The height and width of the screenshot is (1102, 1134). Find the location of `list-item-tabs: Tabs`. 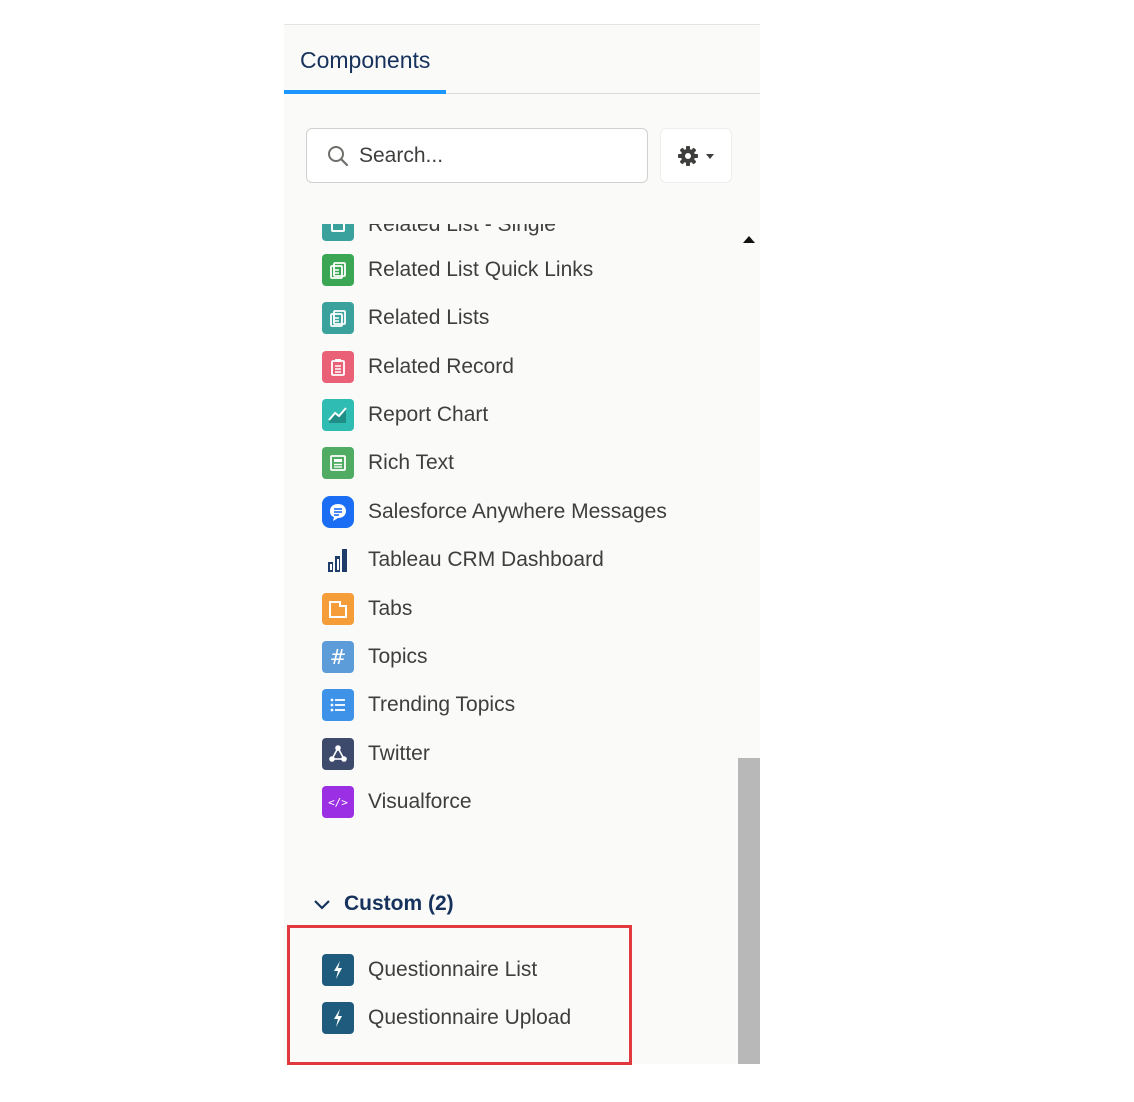

list-item-tabs: Tabs is located at coordinates (367, 609).